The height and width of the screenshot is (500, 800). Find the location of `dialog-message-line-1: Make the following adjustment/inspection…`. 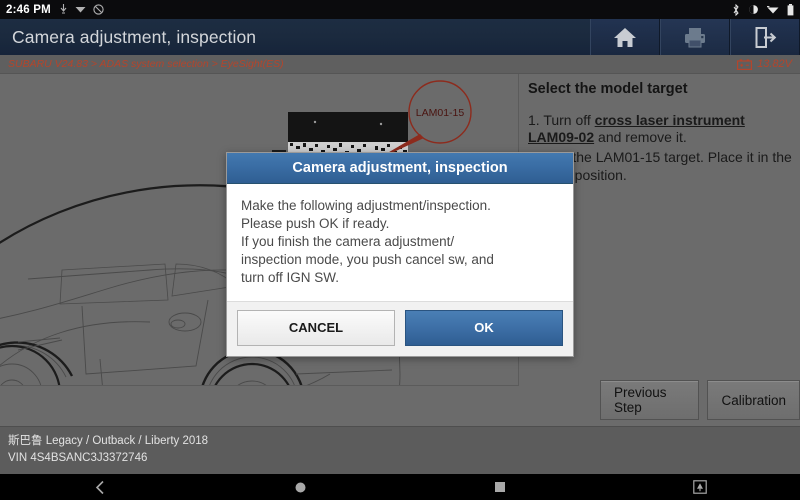

dialog-message-line-1: Make the following adjustment/inspection… is located at coordinates (366, 205).